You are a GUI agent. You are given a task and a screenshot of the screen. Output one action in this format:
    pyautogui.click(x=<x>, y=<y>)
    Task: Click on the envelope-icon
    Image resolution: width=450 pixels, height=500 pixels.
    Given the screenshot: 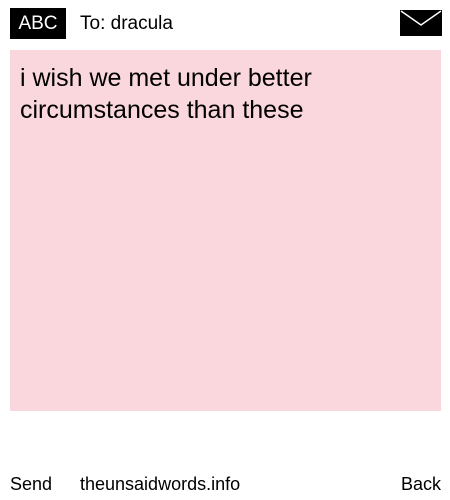 What is the action you would take?
    pyautogui.click(x=421, y=23)
    